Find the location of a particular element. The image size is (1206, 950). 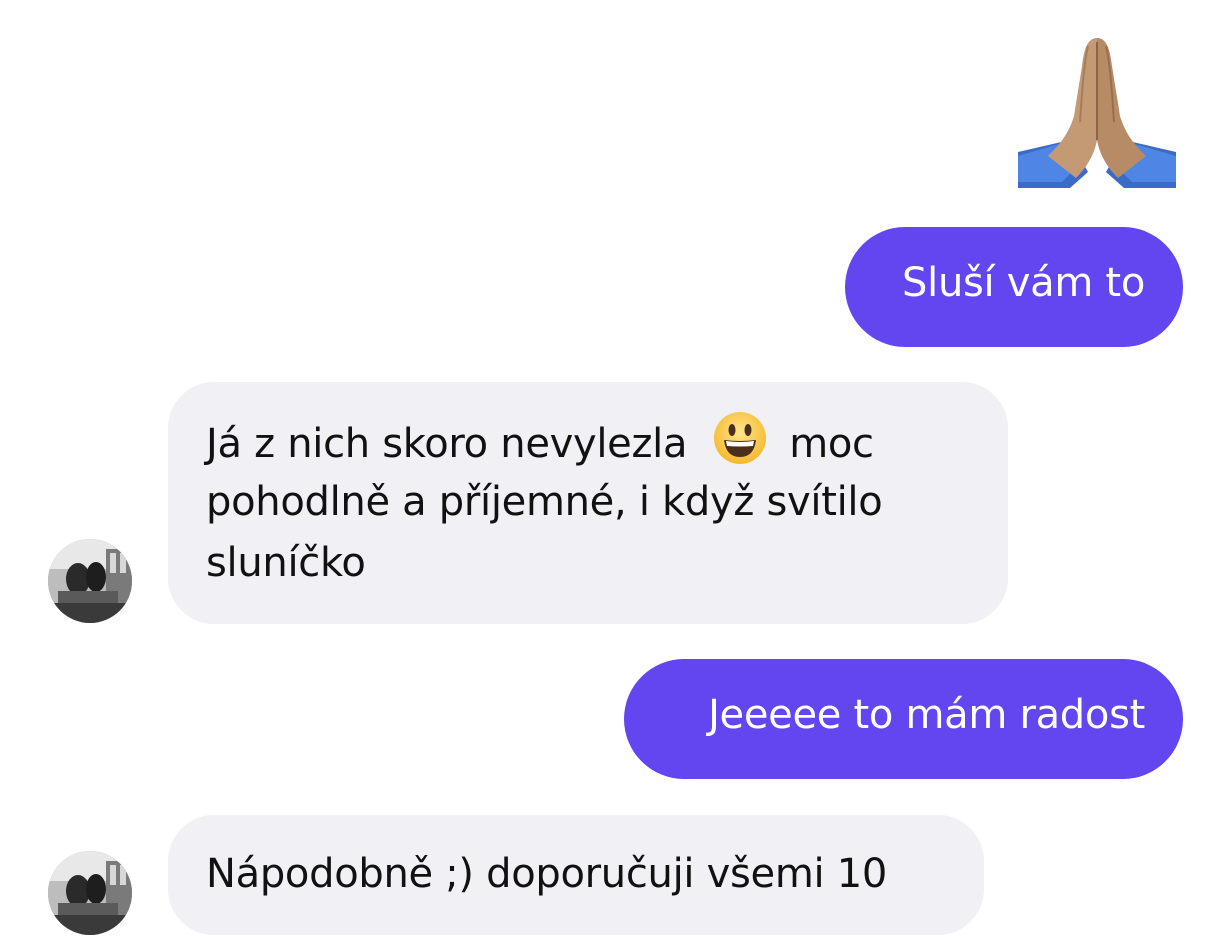

grinning-face-icon is located at coordinates (740, 438).